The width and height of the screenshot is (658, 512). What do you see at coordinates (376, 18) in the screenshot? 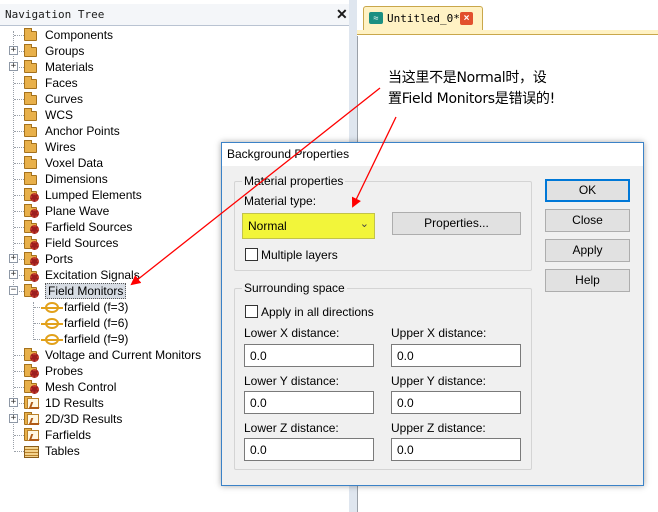
I see `cst-project-icon: ≈` at bounding box center [376, 18].